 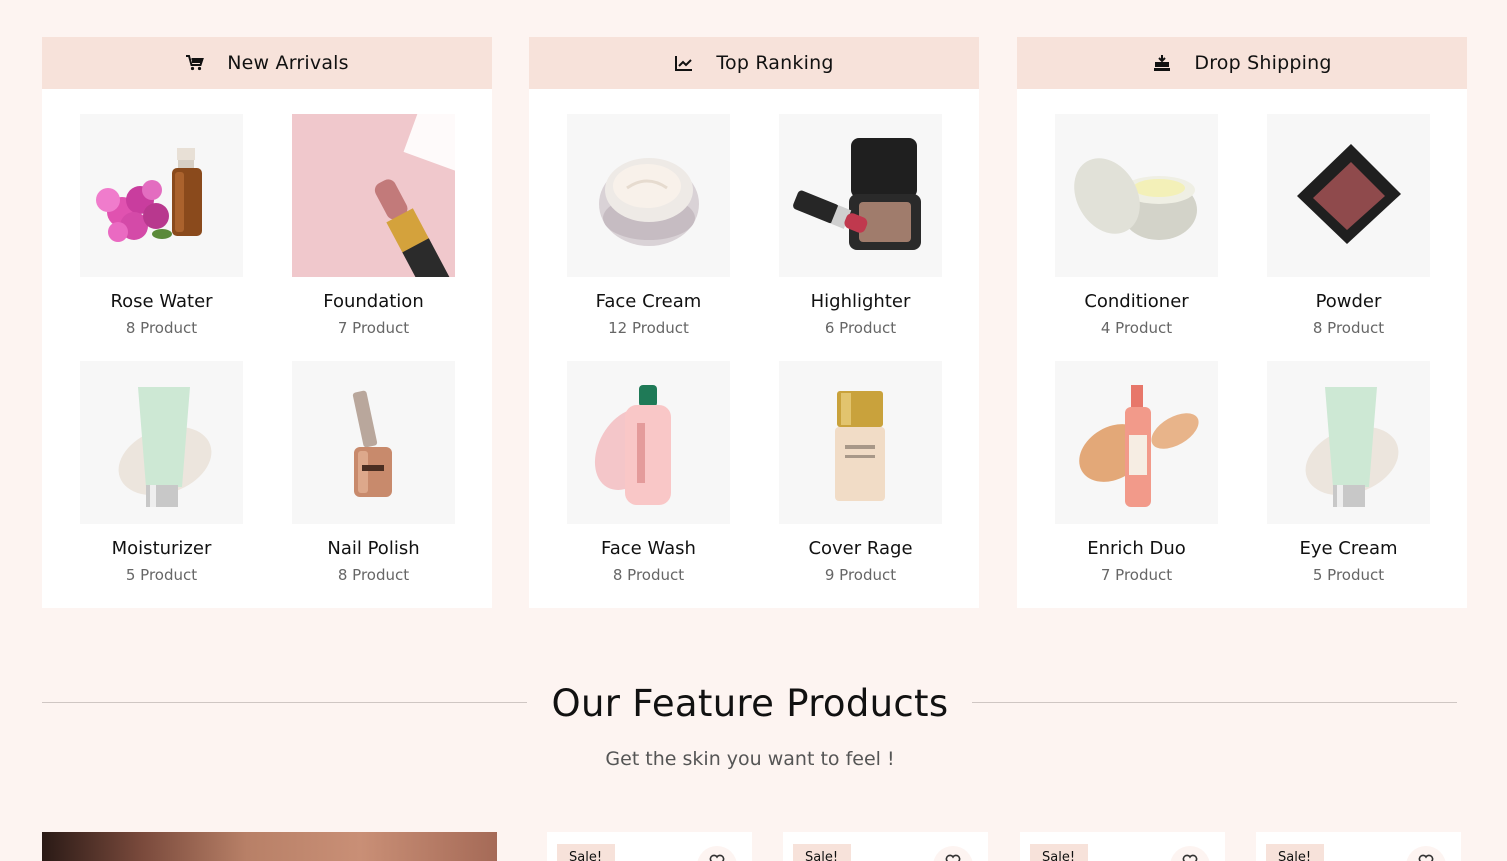 I want to click on category-name: Face Cream, so click(x=648, y=301).